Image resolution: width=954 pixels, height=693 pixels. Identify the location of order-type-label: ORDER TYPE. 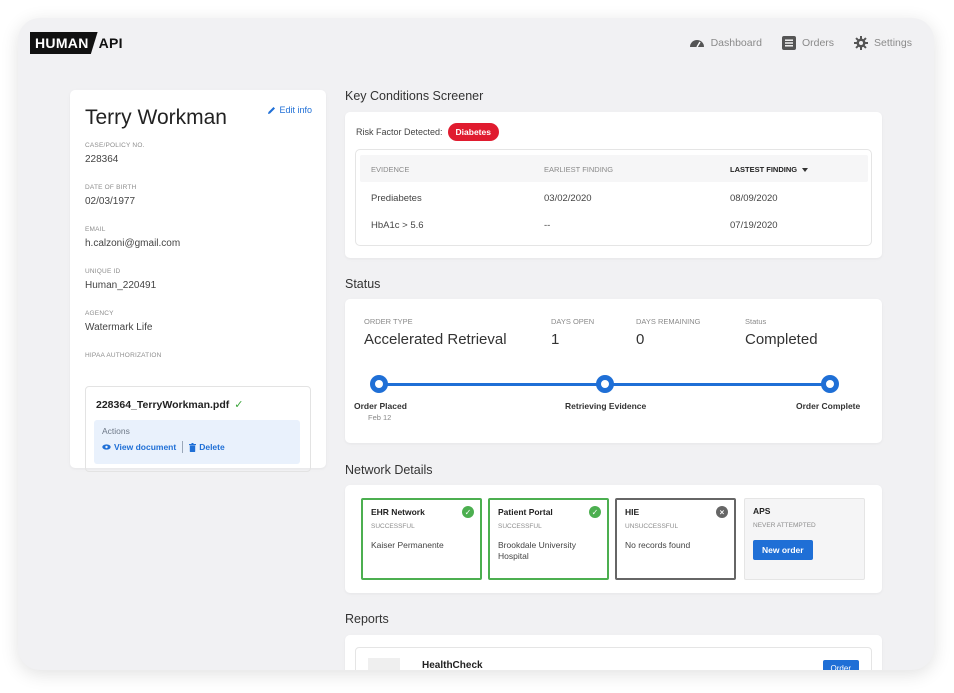
(388, 321).